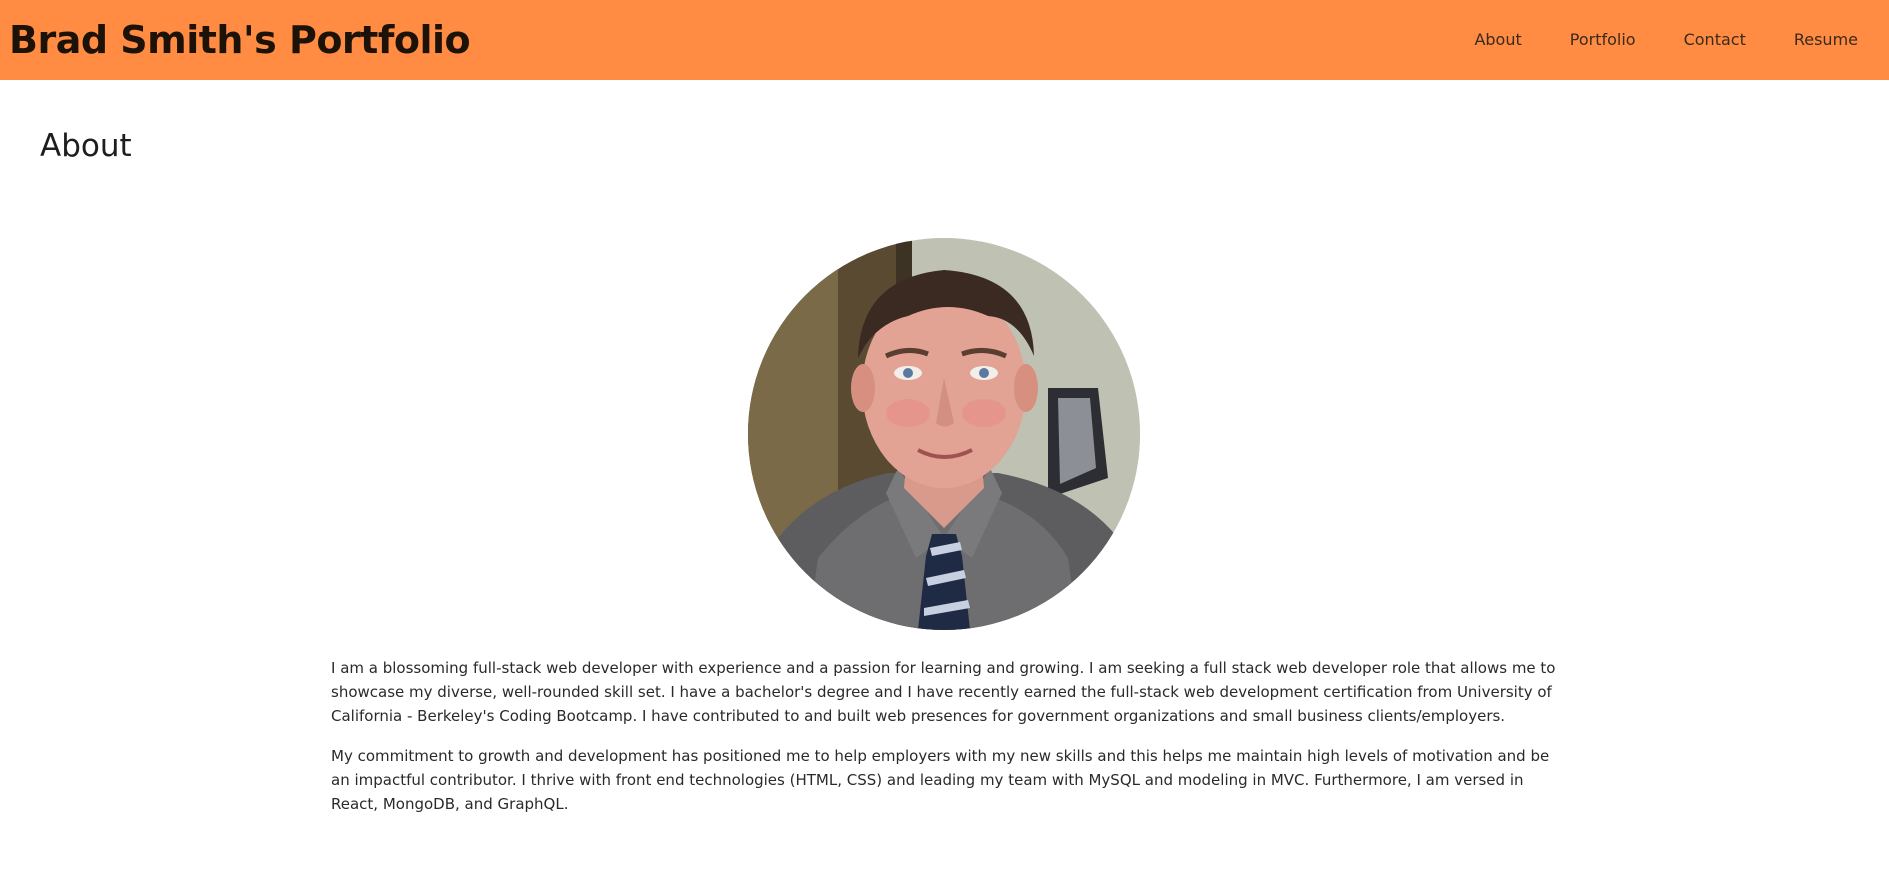 This screenshot has width=1889, height=871. Describe the element at coordinates (1603, 40) in the screenshot. I see `nav-link-portfolio: Portfolio` at that location.